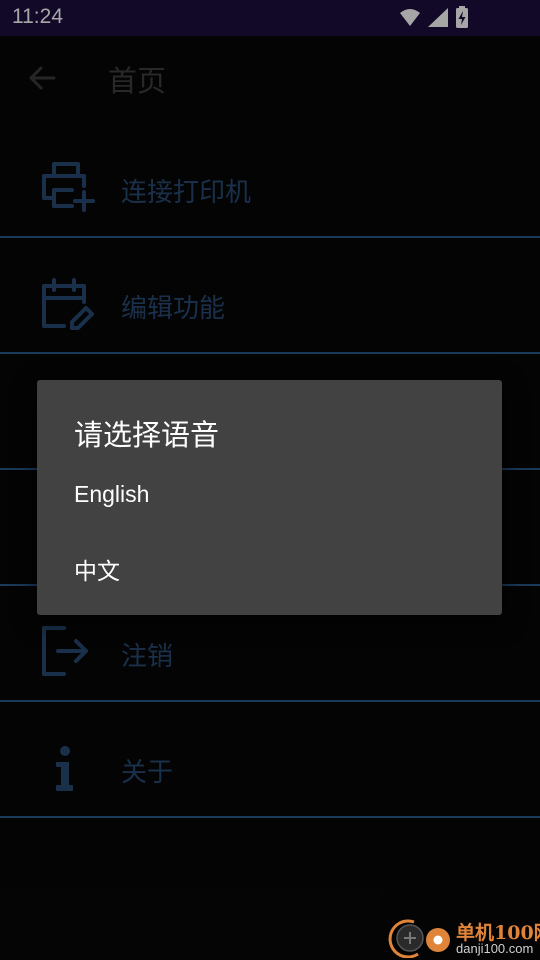 This screenshot has height=960, width=540. I want to click on watermark-url: danji100.com, so click(495, 948).